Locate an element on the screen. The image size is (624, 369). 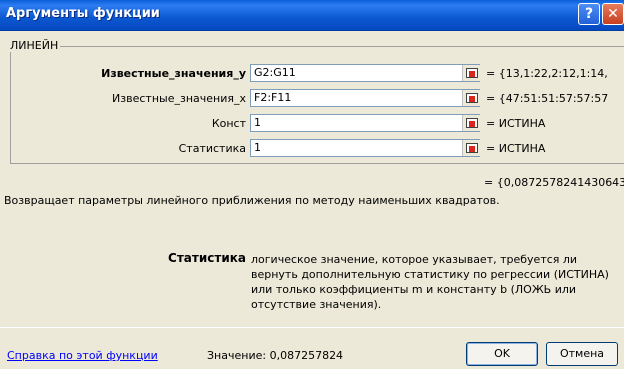
arg-result-known-y: = {13,1:22,2:12,1:14, is located at coordinates (547, 73).